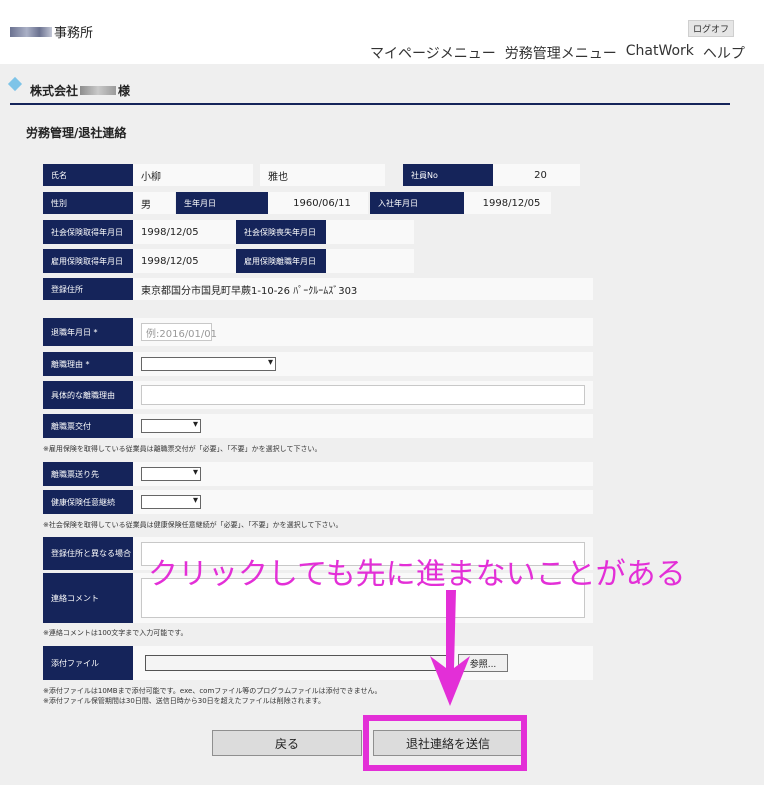  What do you see at coordinates (88, 395) in the screenshot?
I see `detail-reason-label: 具体的な離職理由` at bounding box center [88, 395].